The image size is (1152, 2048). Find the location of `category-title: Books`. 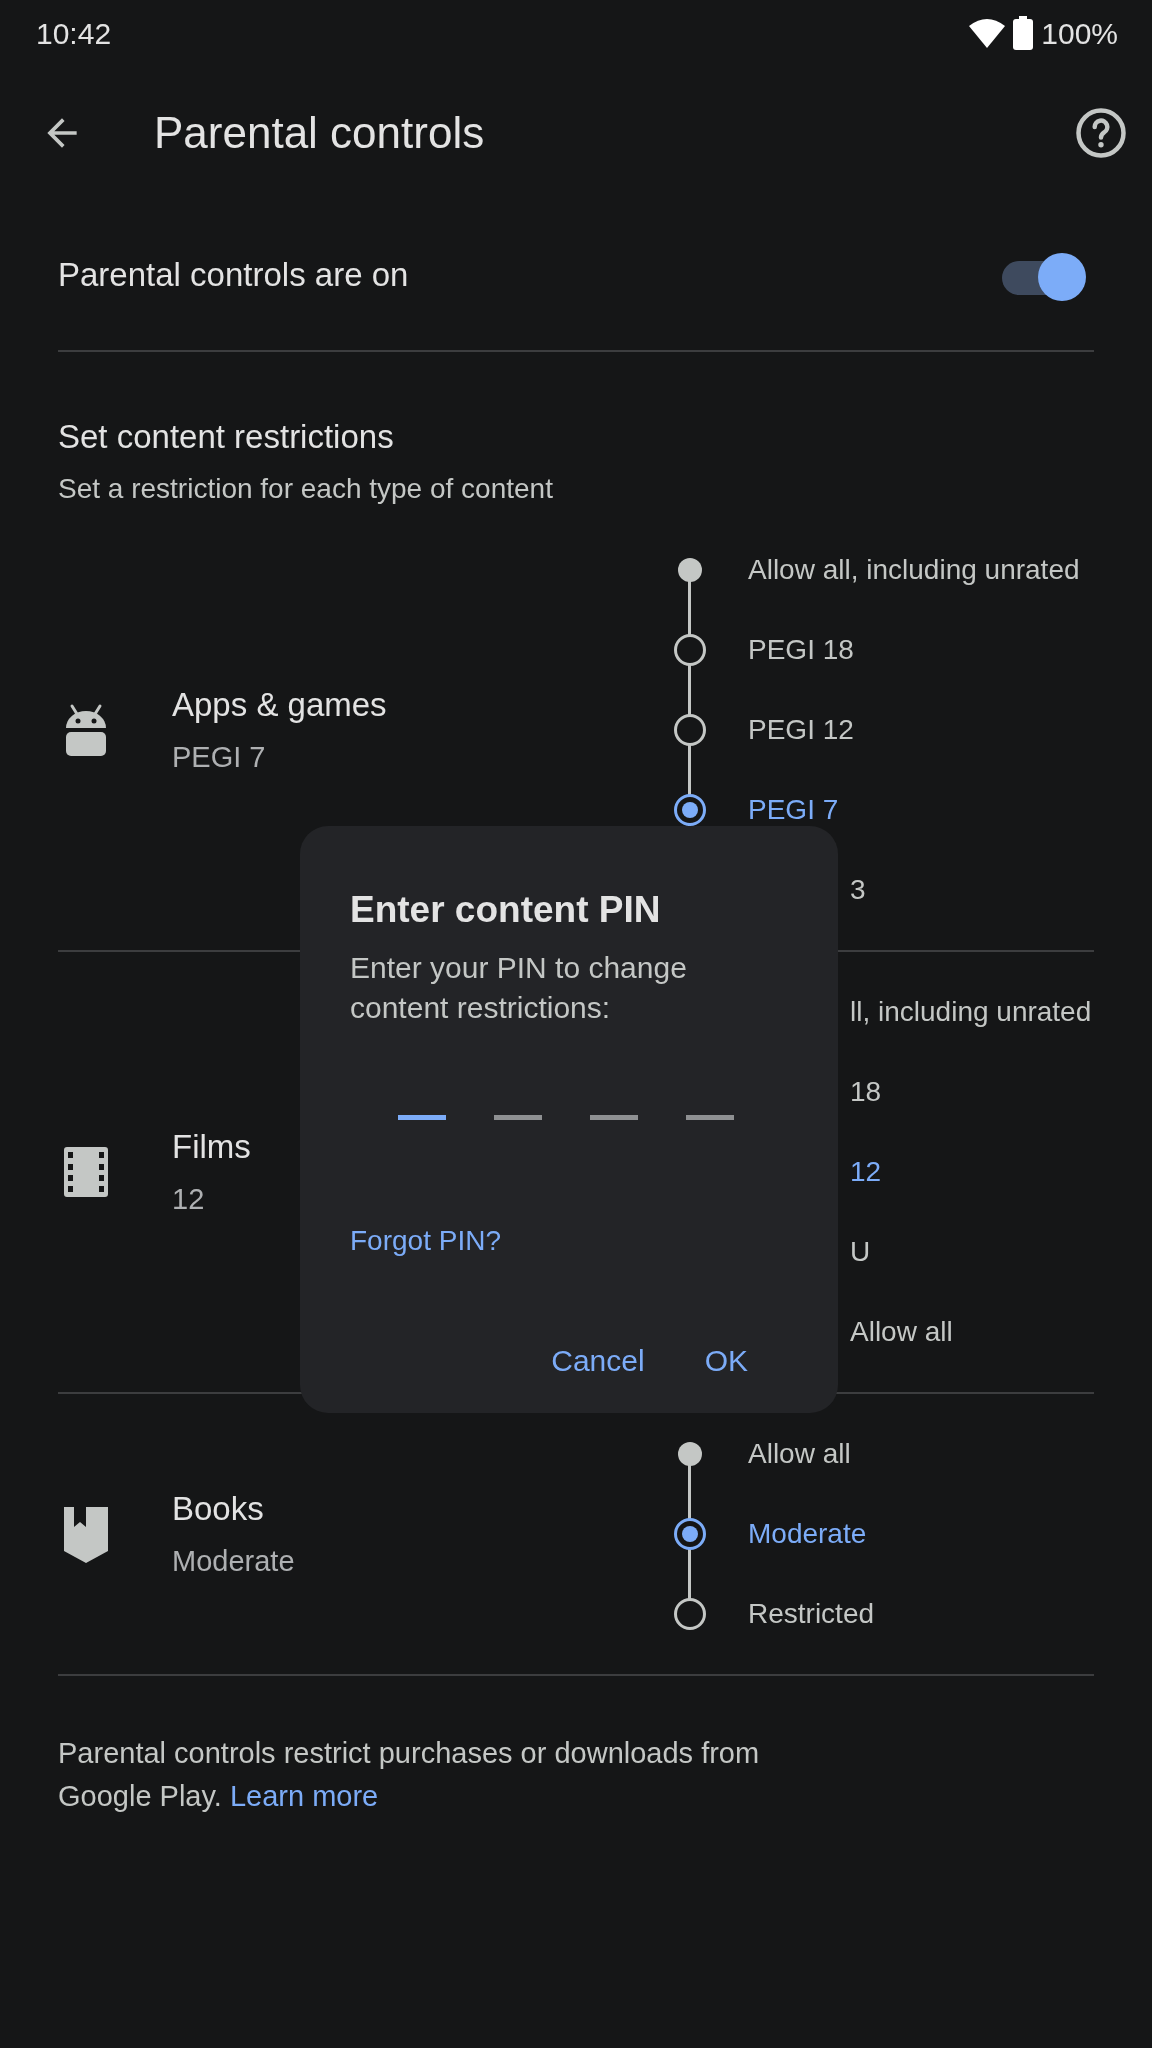

category-title: Books is located at coordinates (218, 1509).